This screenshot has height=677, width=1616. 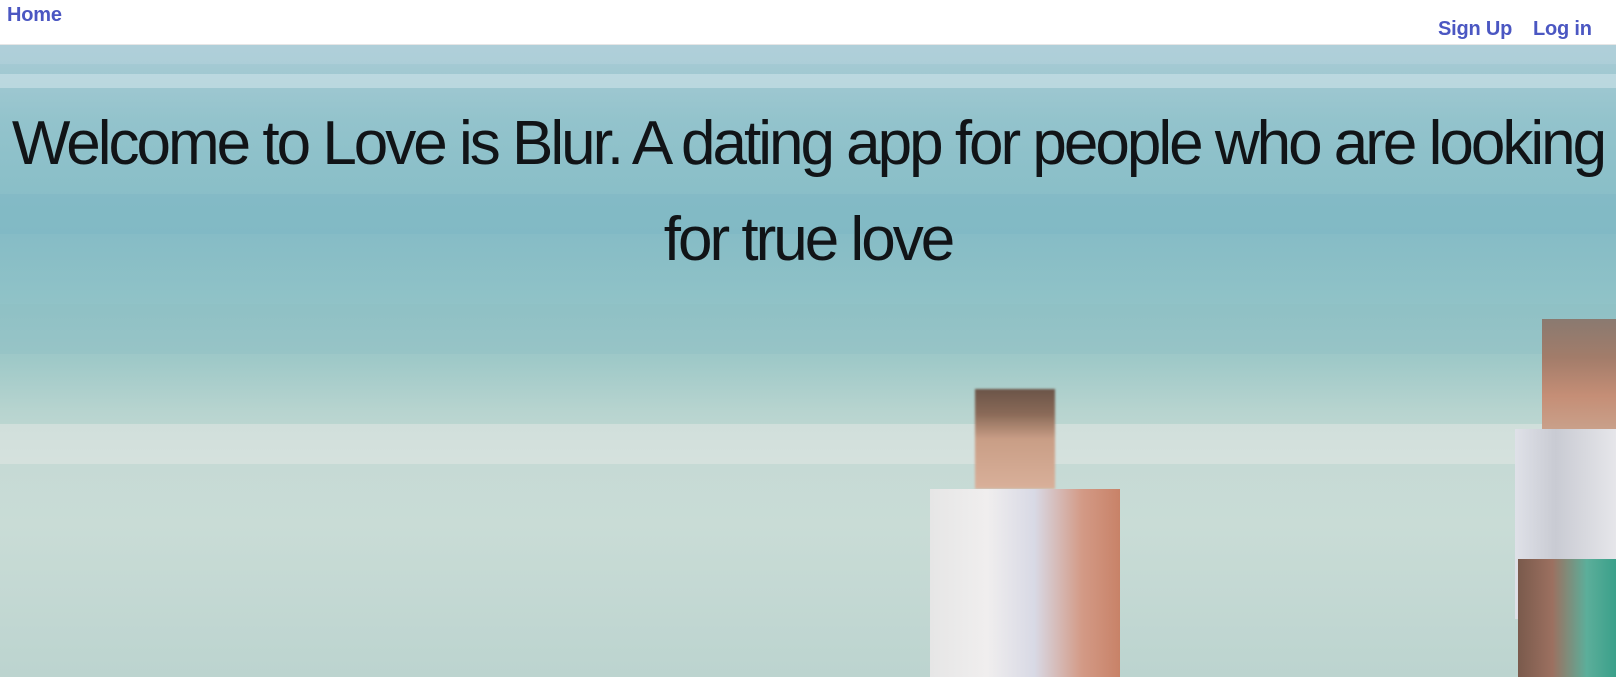 I want to click on top-navbar: Home Sign Up Log in, so click(x=808, y=22).